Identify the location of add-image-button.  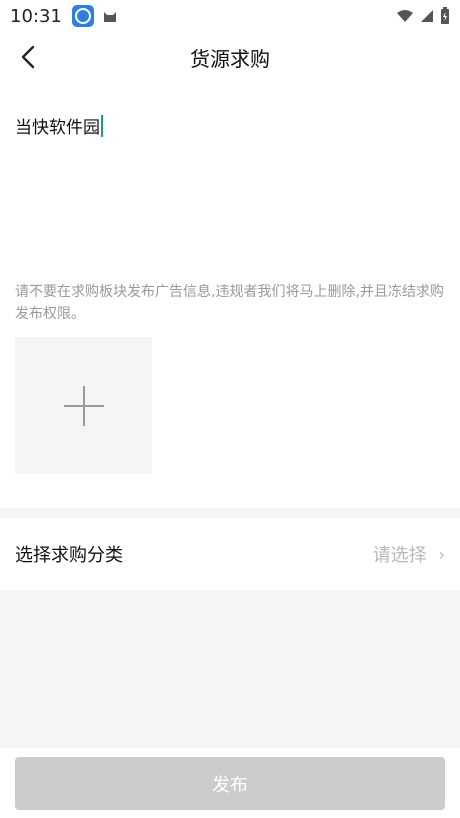
(83, 405).